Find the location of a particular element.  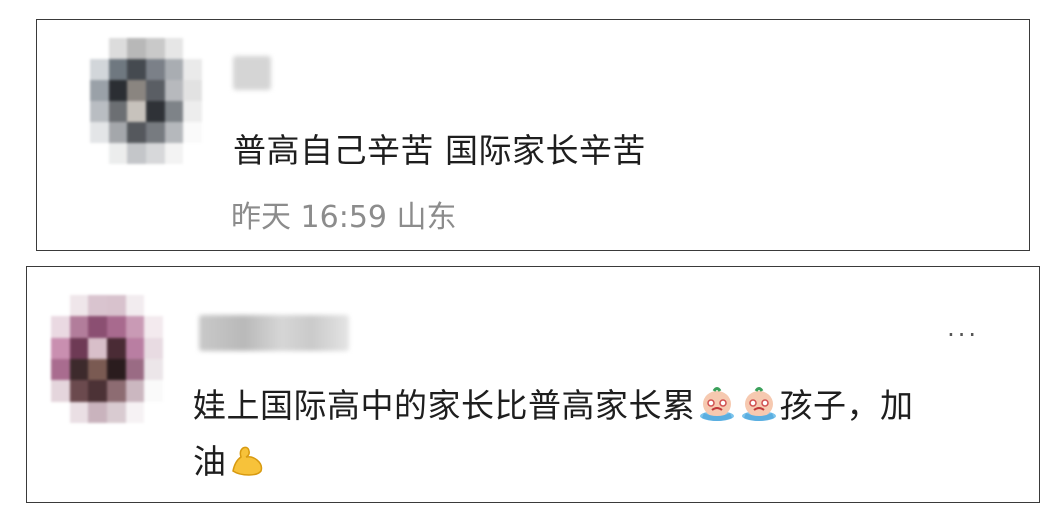

comment-time: 昨天 16:59 is located at coordinates (309, 217).